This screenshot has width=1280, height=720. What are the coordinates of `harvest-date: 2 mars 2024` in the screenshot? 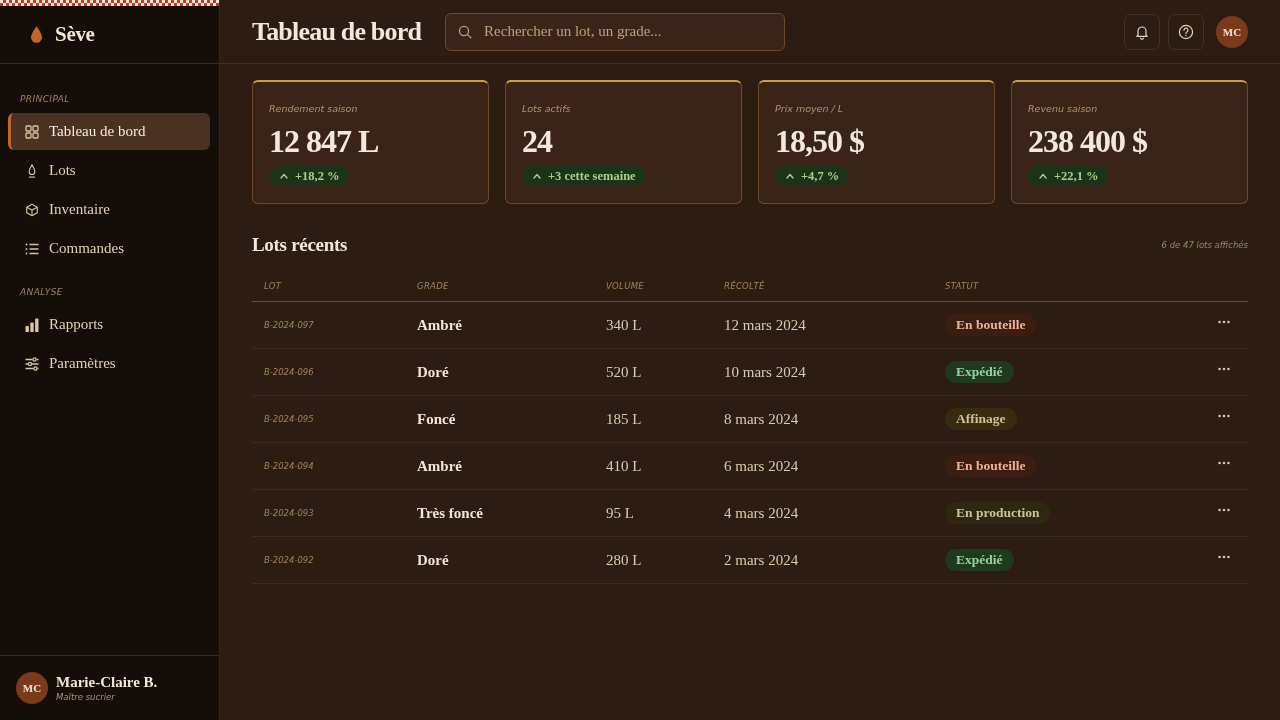 It's located at (761, 560).